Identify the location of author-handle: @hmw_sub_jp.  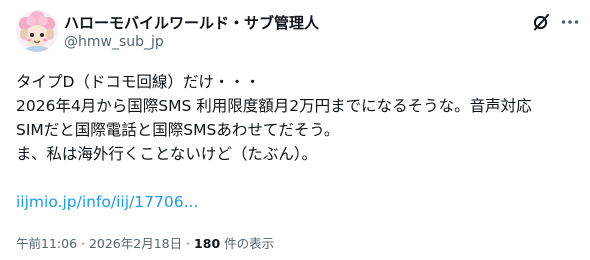
(114, 42).